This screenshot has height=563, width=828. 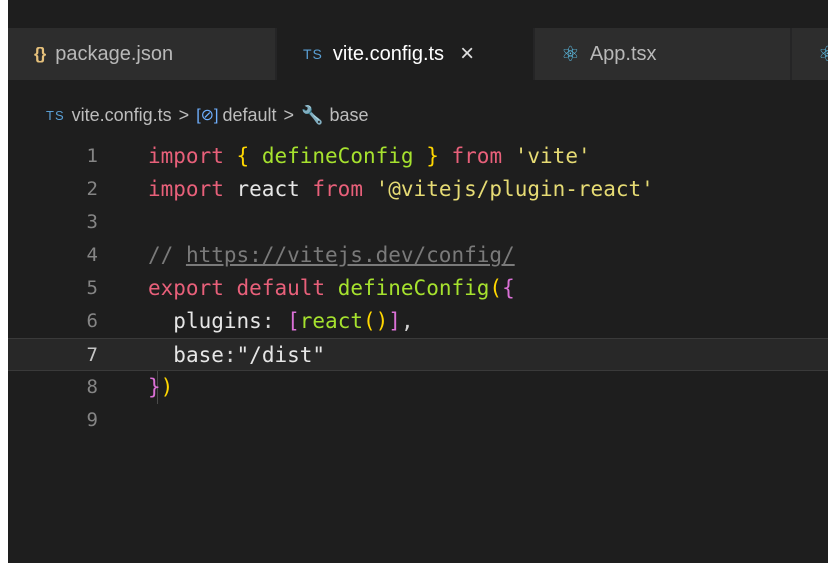 What do you see at coordinates (92, 189) in the screenshot?
I see `line-number: 2` at bounding box center [92, 189].